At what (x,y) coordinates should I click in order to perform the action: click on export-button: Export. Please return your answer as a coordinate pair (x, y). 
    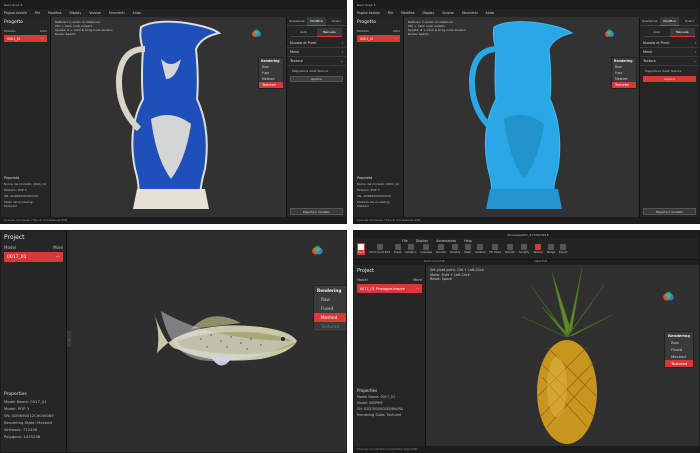
    Looking at the image, I should click on (563, 248).